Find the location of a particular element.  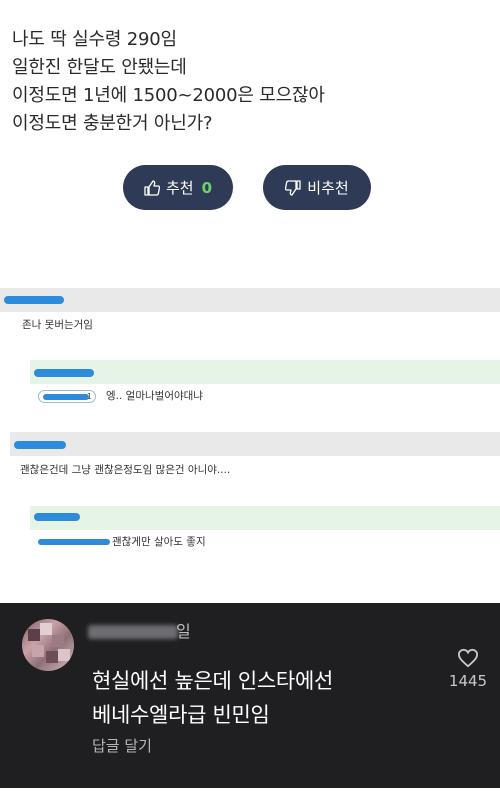

comment-text: 존나 못버는거임 is located at coordinates (57, 325).